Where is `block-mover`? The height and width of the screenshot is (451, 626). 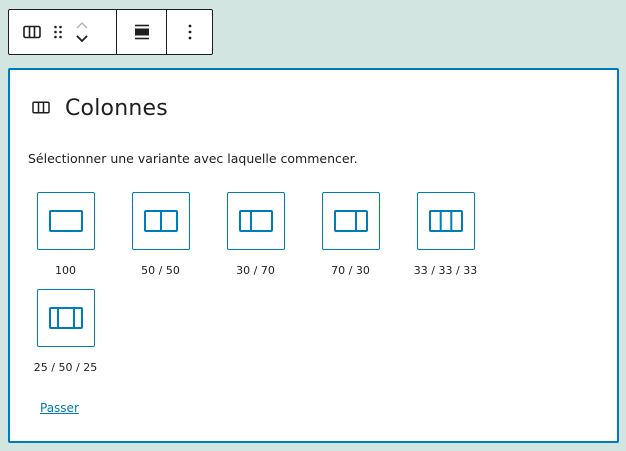 block-mover is located at coordinates (82, 32).